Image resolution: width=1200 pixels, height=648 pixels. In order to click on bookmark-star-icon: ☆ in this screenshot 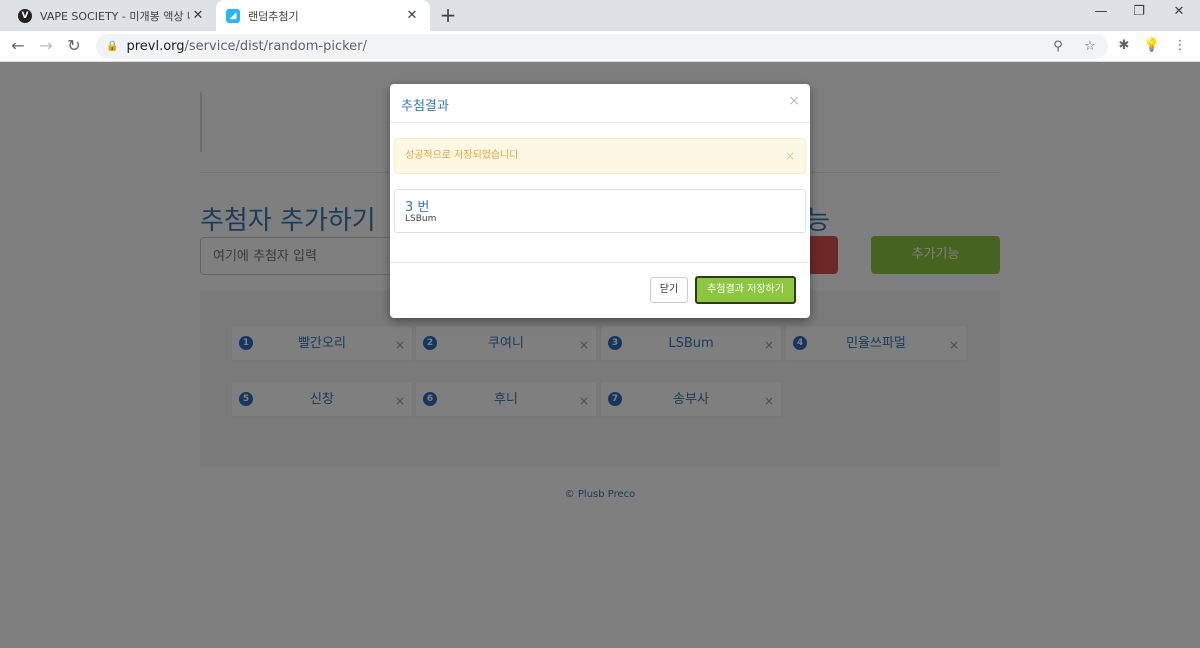, I will do `click(1090, 46)`.